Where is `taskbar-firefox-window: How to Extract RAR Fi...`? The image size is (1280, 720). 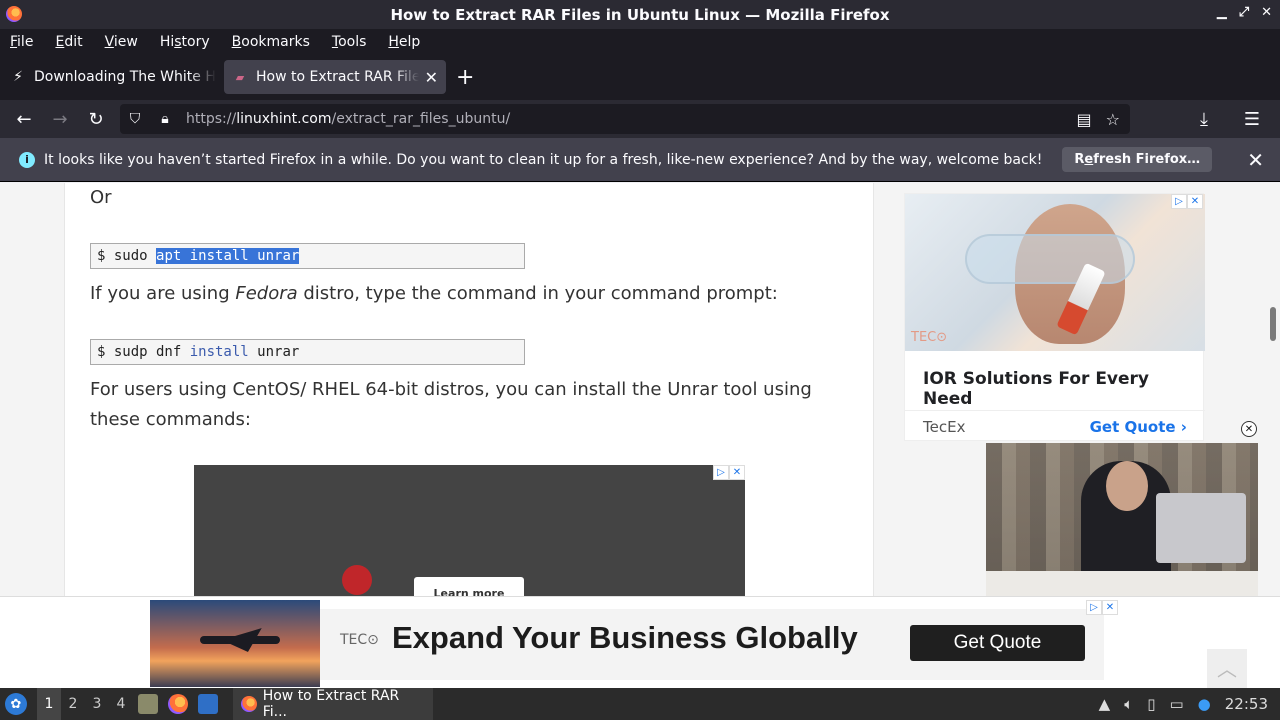
taskbar-firefox-window: How to Extract RAR Fi... is located at coordinates (333, 704).